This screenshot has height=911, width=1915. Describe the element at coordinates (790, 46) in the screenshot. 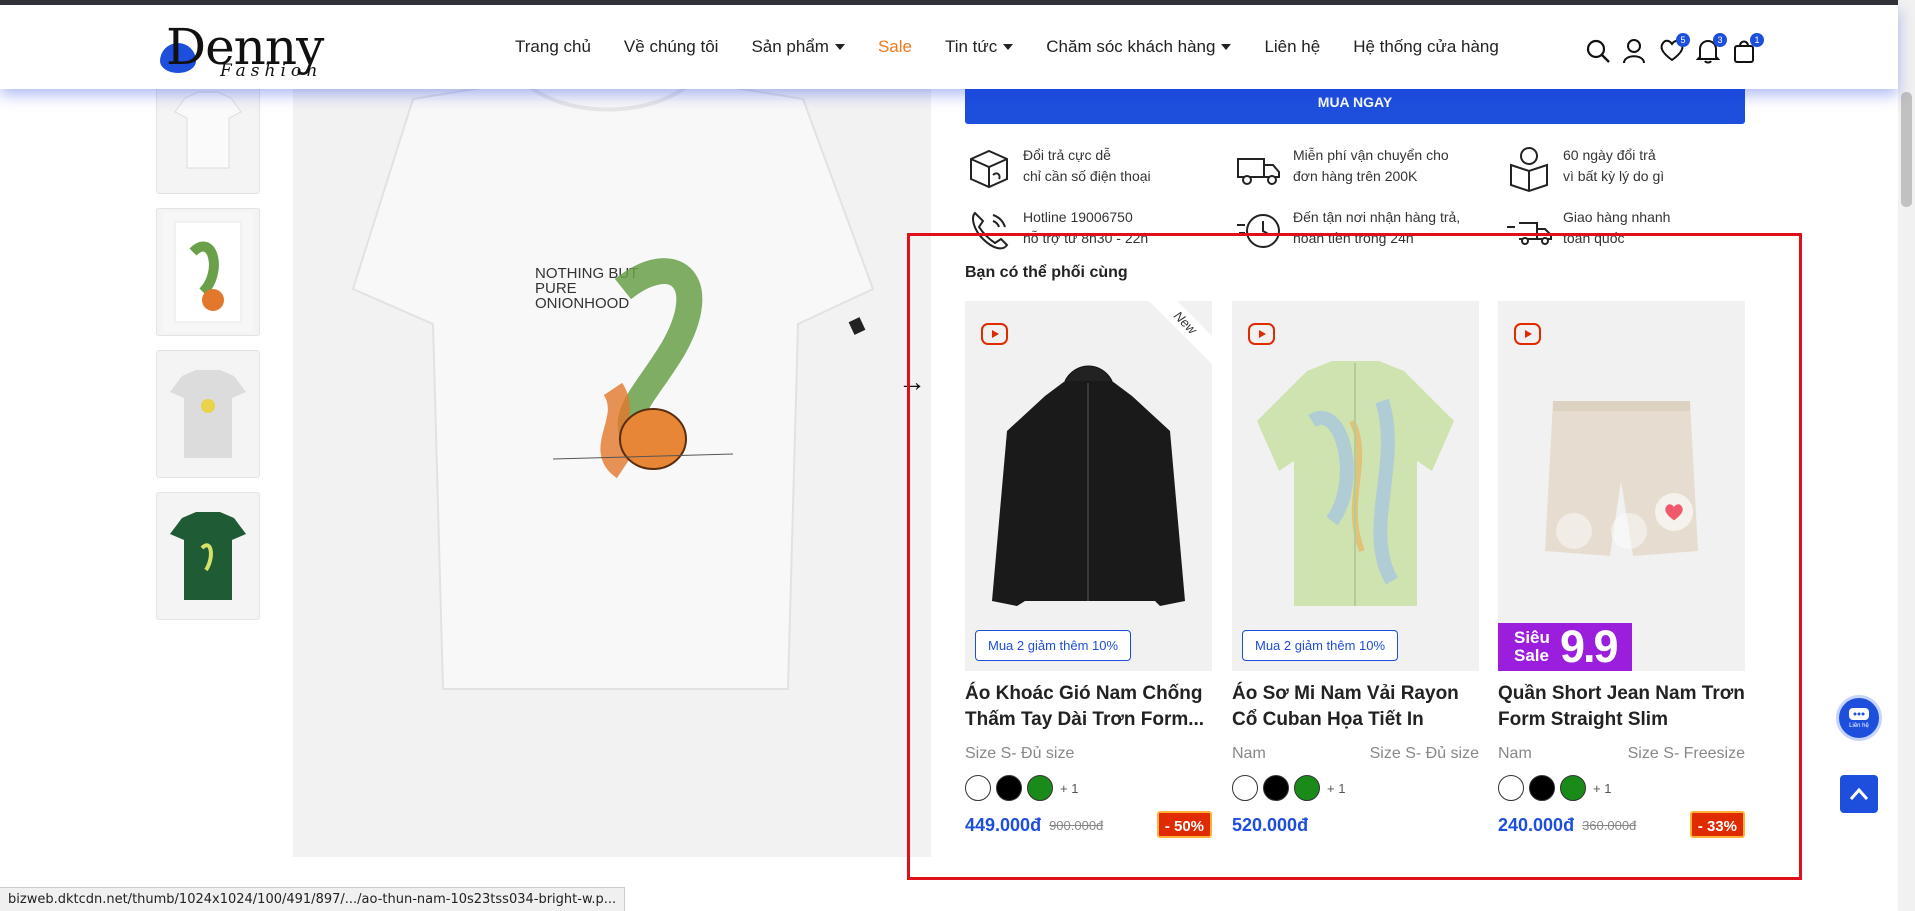

I see `nav-label: Sản phẩm` at that location.